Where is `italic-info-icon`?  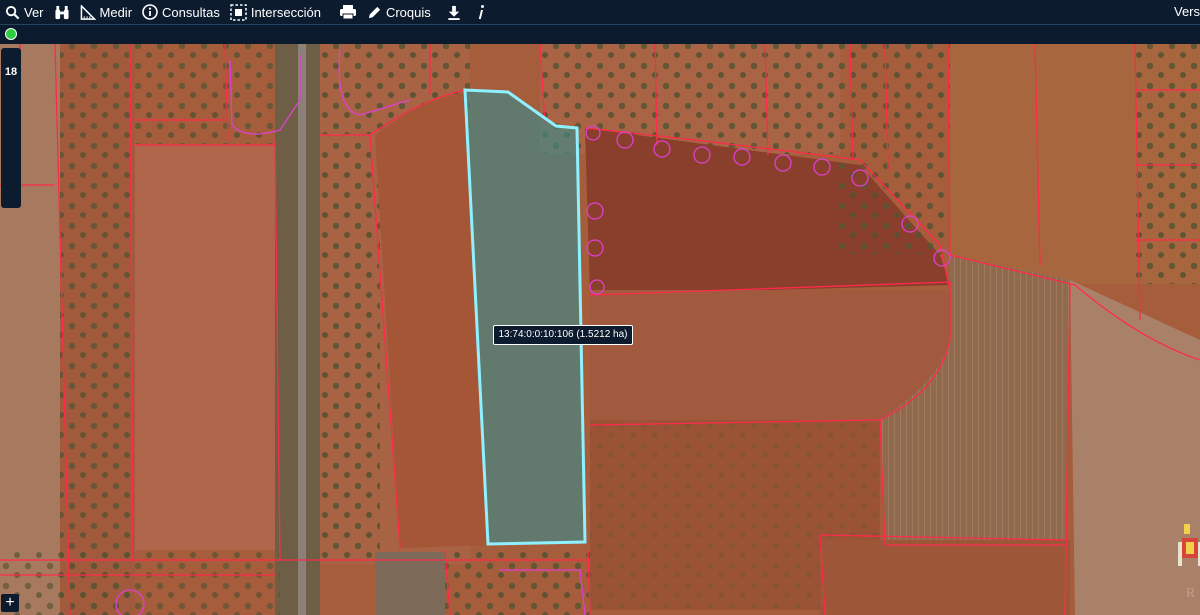
italic-info-icon is located at coordinates (481, 12).